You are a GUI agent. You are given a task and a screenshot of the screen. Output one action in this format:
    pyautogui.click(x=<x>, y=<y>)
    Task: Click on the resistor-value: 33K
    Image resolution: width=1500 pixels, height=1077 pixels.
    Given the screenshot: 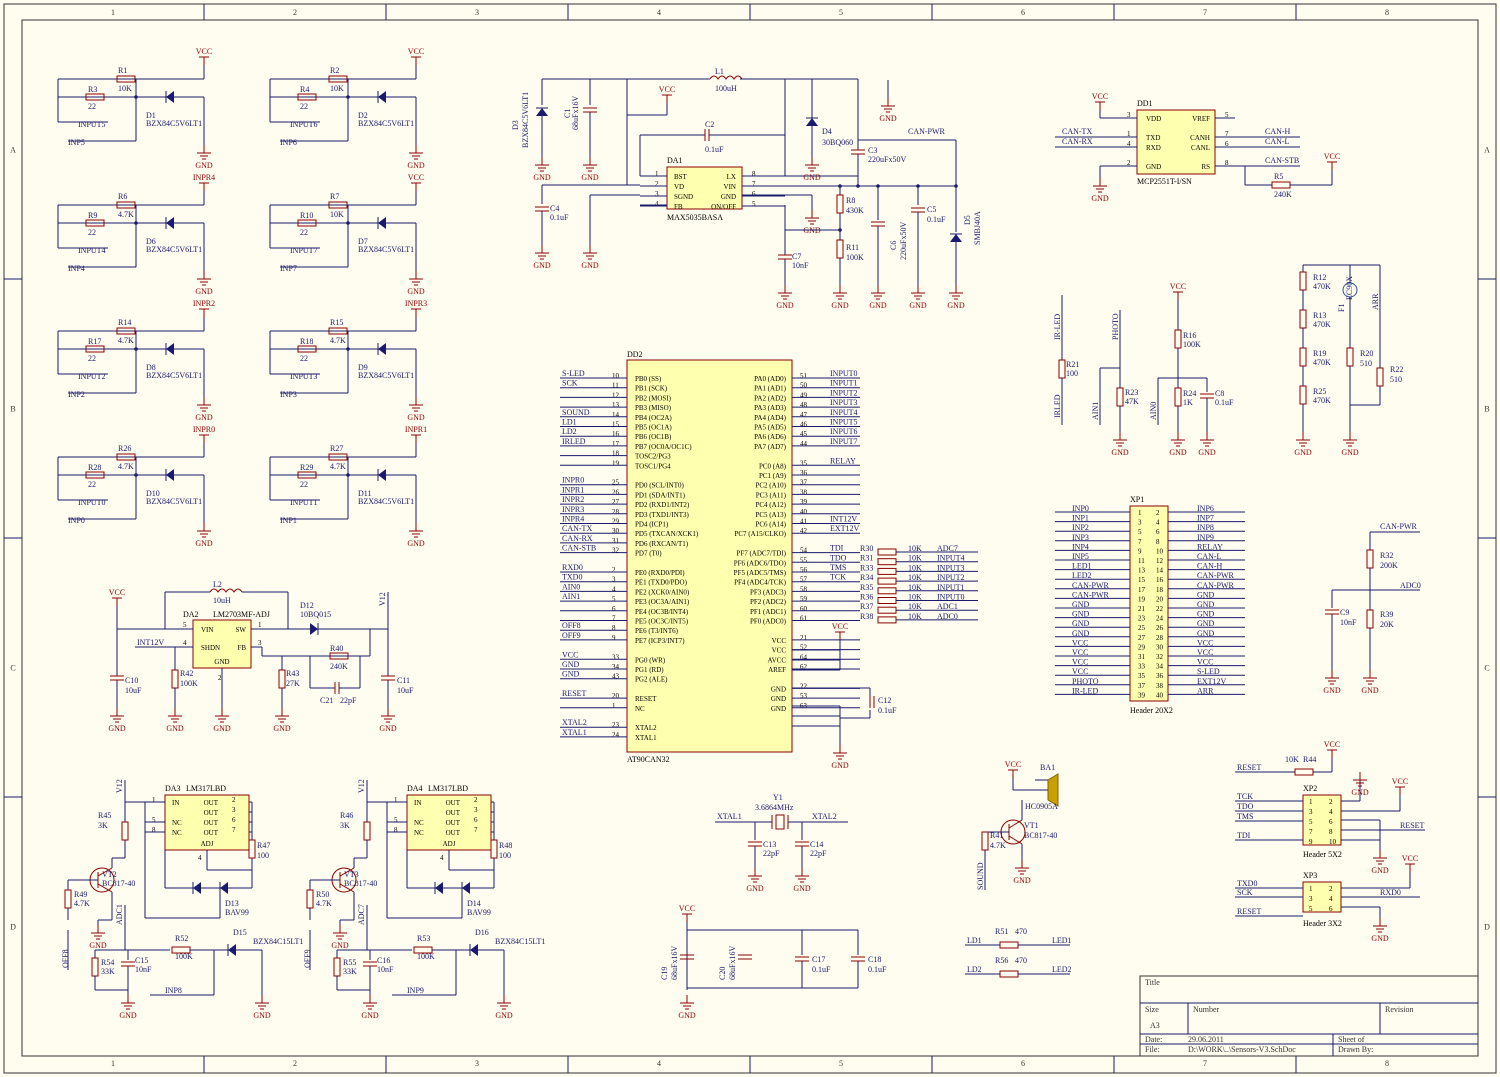 What is the action you would take?
    pyautogui.click(x=350, y=971)
    